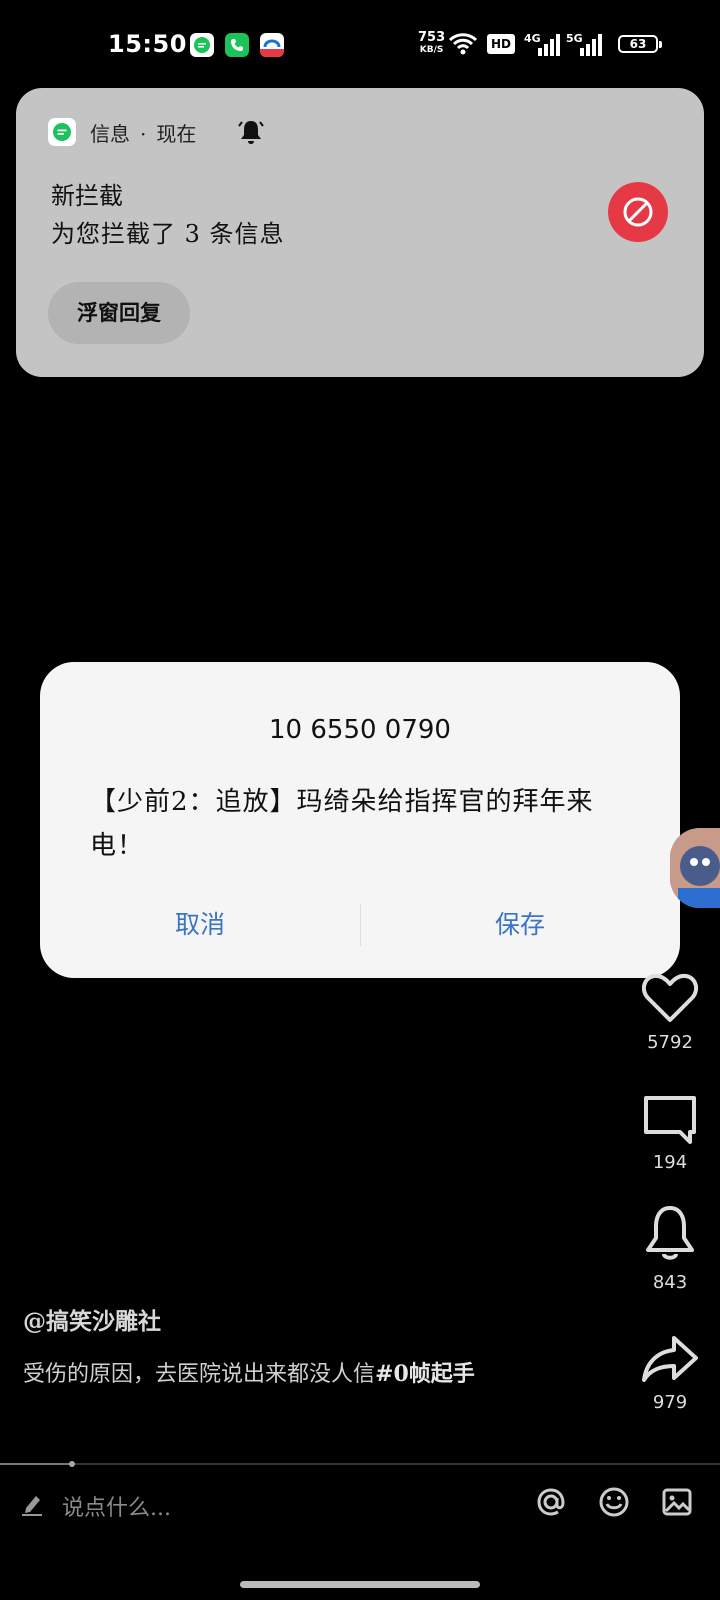 The width and height of the screenshot is (720, 1600). What do you see at coordinates (670, 1120) in the screenshot?
I see `comment-icon` at bounding box center [670, 1120].